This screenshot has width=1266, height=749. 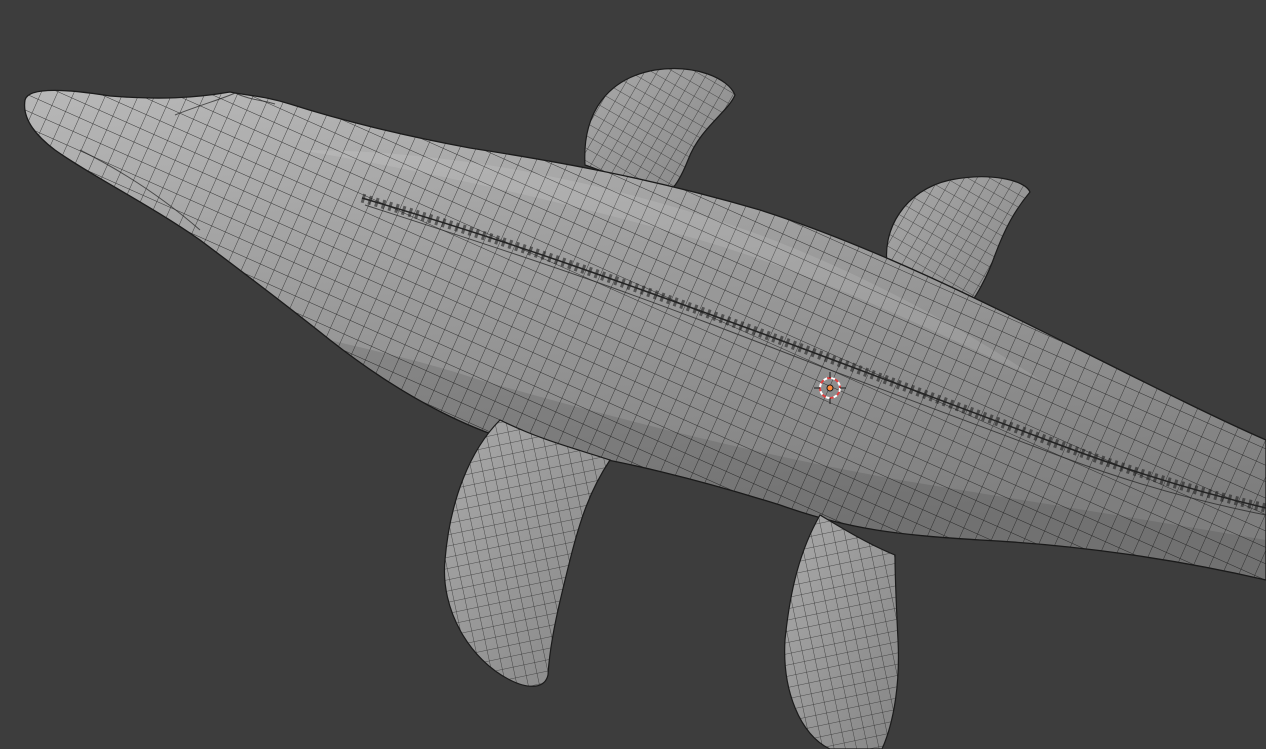 What do you see at coordinates (841, 631) in the screenshot?
I see `fin-rear-lower` at bounding box center [841, 631].